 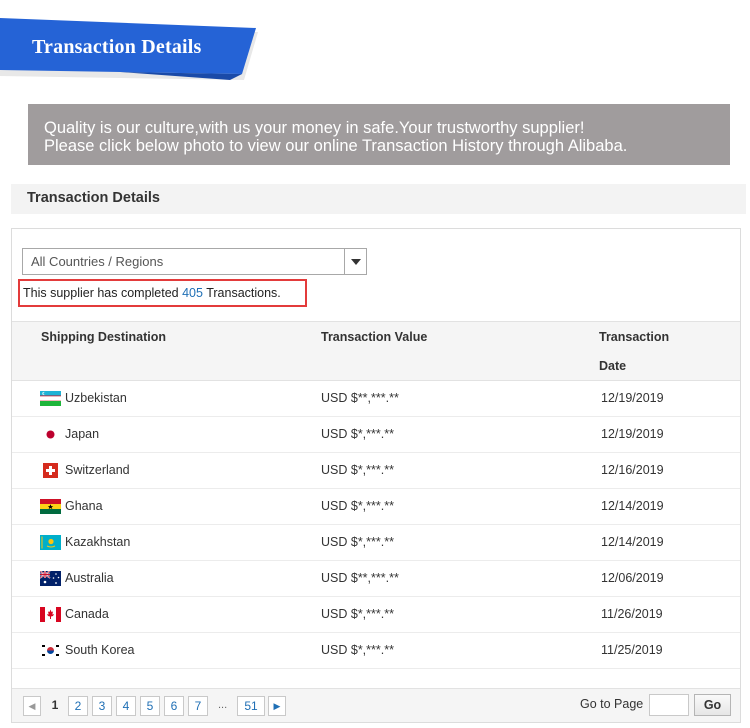 I want to click on row-country: Ghana, so click(x=84, y=506).